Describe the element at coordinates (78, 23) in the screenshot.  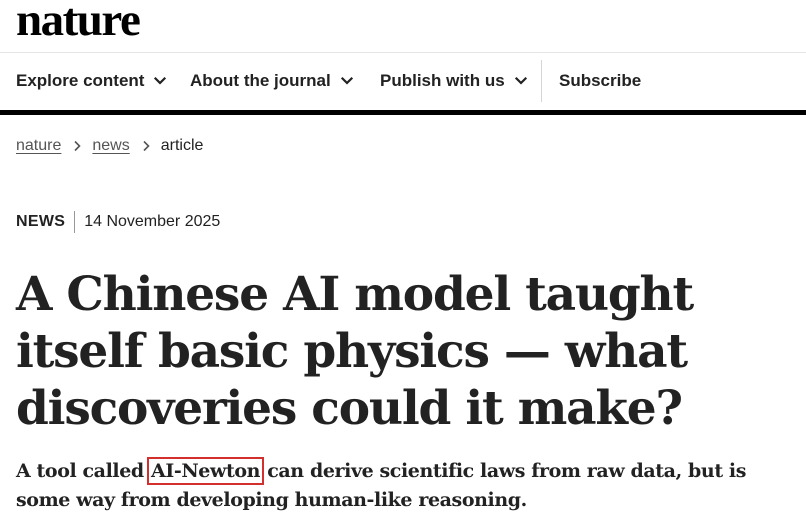
I see `nature-logo: nature` at that location.